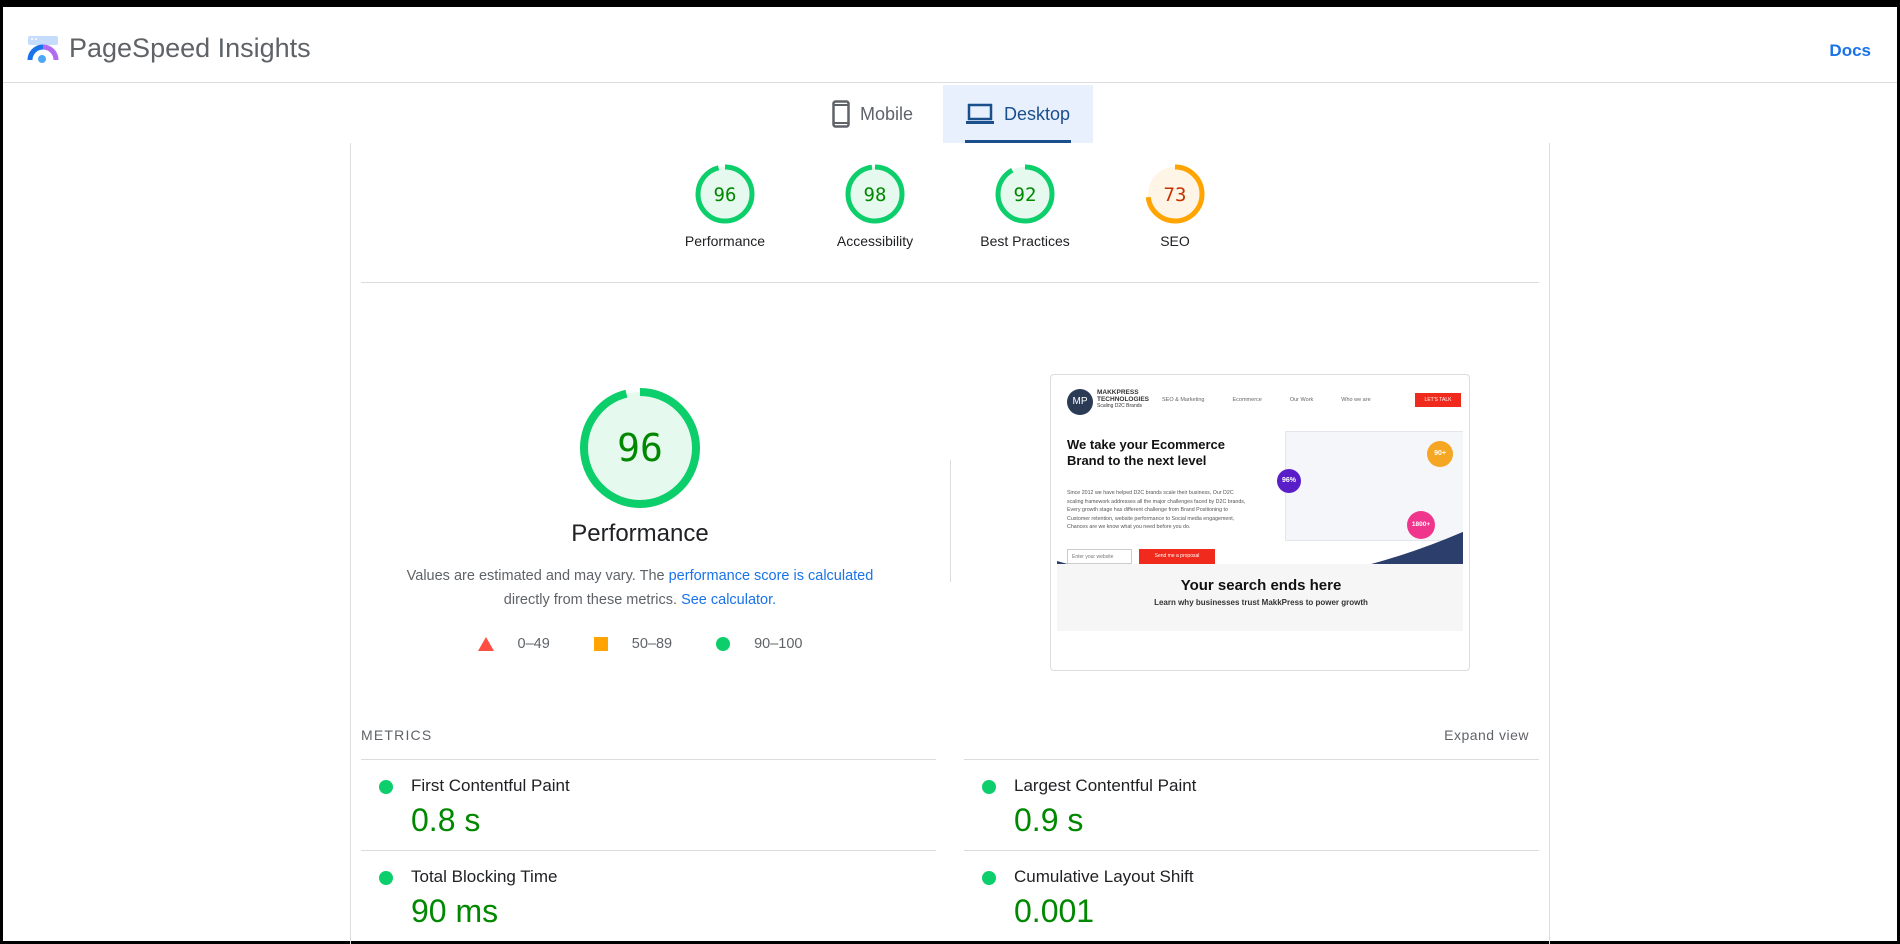 This screenshot has height=944, width=1900. What do you see at coordinates (43, 49) in the screenshot?
I see `pagespeed-logo-icon` at bounding box center [43, 49].